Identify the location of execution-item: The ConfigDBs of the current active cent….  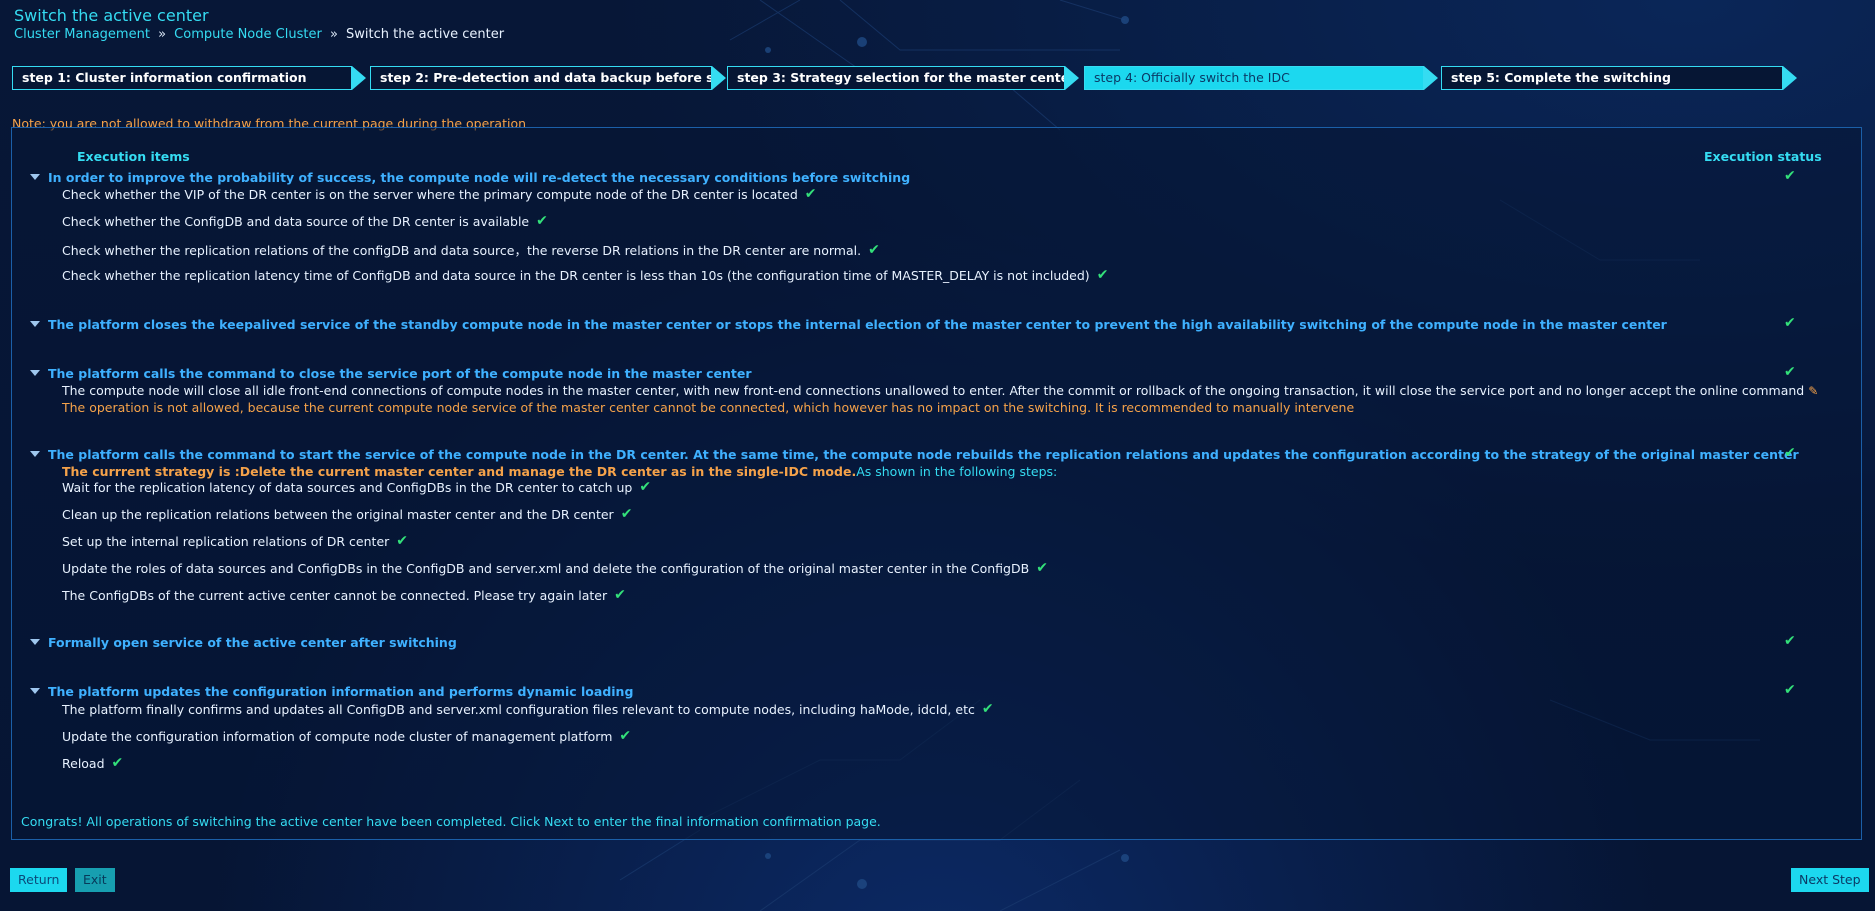
(344, 595).